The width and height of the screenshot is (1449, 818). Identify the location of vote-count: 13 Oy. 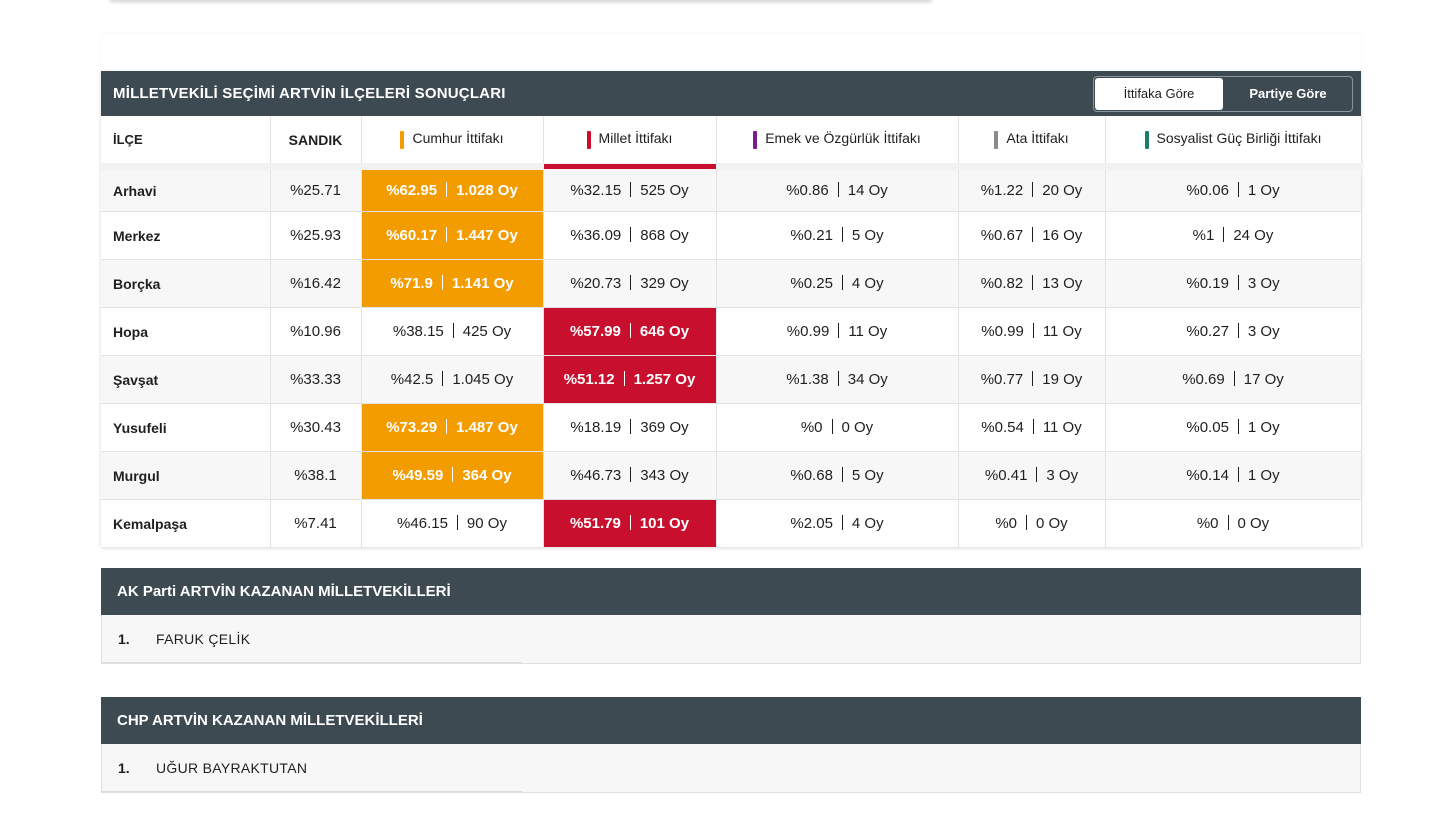
(1062, 283).